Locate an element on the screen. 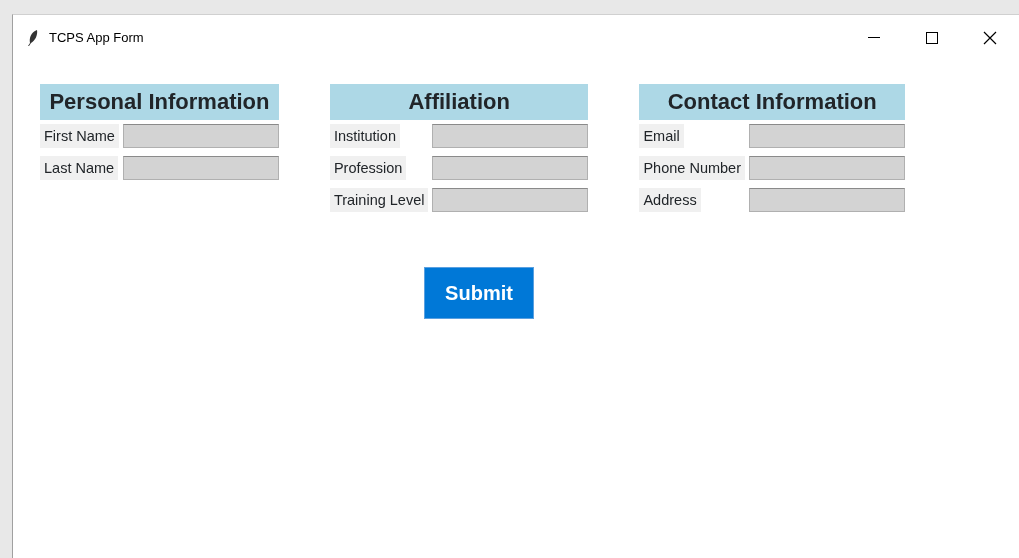 The height and width of the screenshot is (558, 1019). section-heading: Affiliation is located at coordinates (459, 102).